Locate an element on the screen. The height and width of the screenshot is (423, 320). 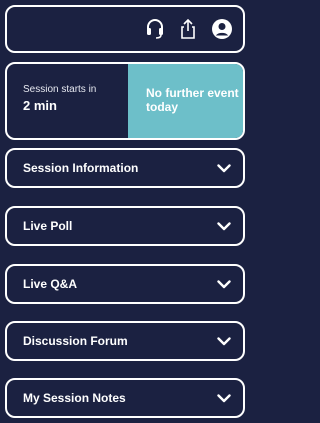
share-icon is located at coordinates (188, 29).